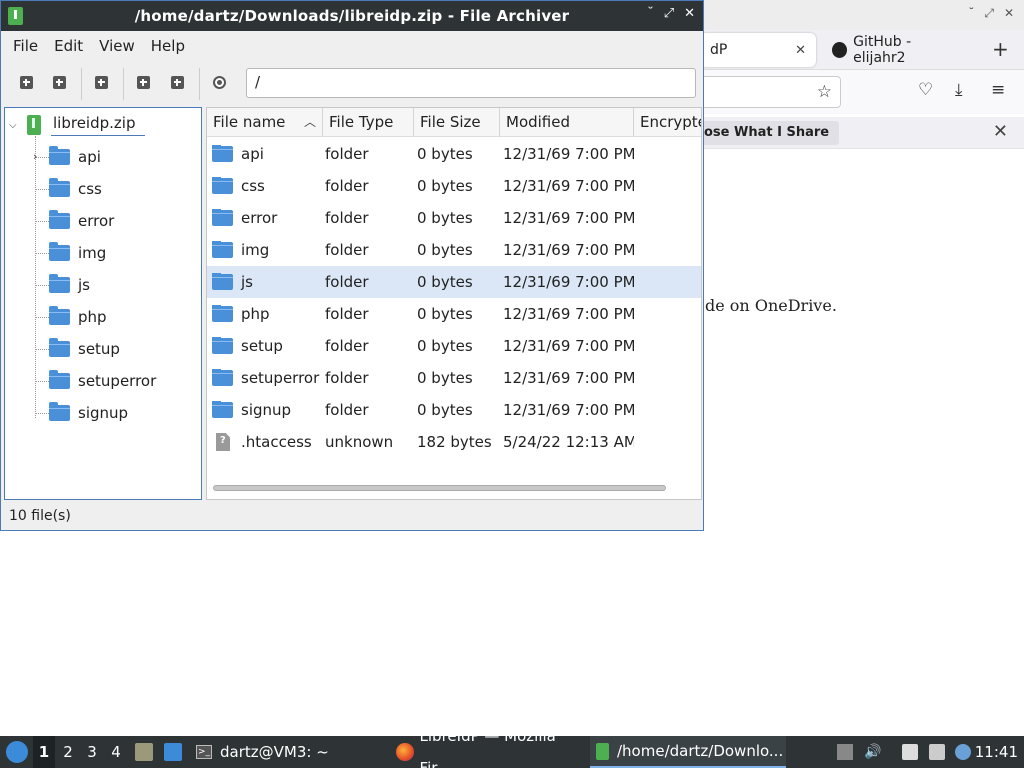 This screenshot has width=1024, height=768. Describe the element at coordinates (144, 752) in the screenshot. I see `file-manager-icon` at that location.